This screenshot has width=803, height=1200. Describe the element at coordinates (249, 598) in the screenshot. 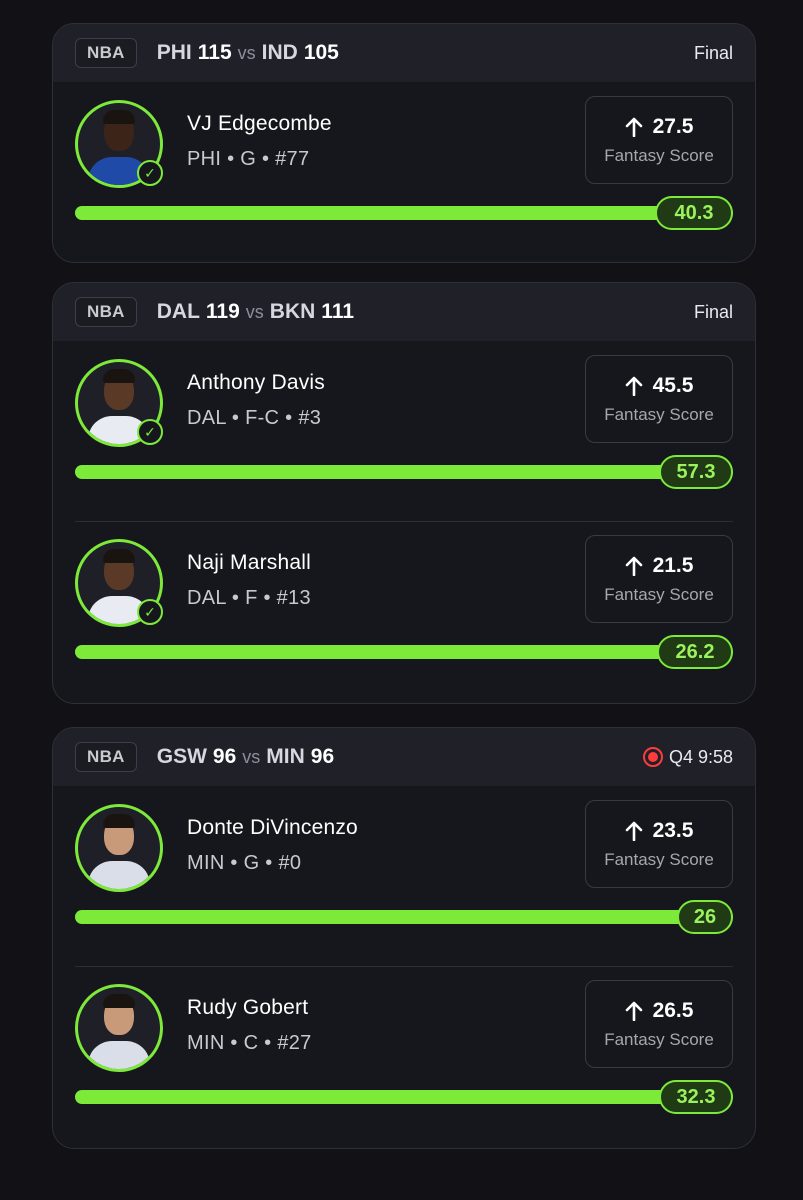

I see `player-meta: DAL • F • #13` at that location.